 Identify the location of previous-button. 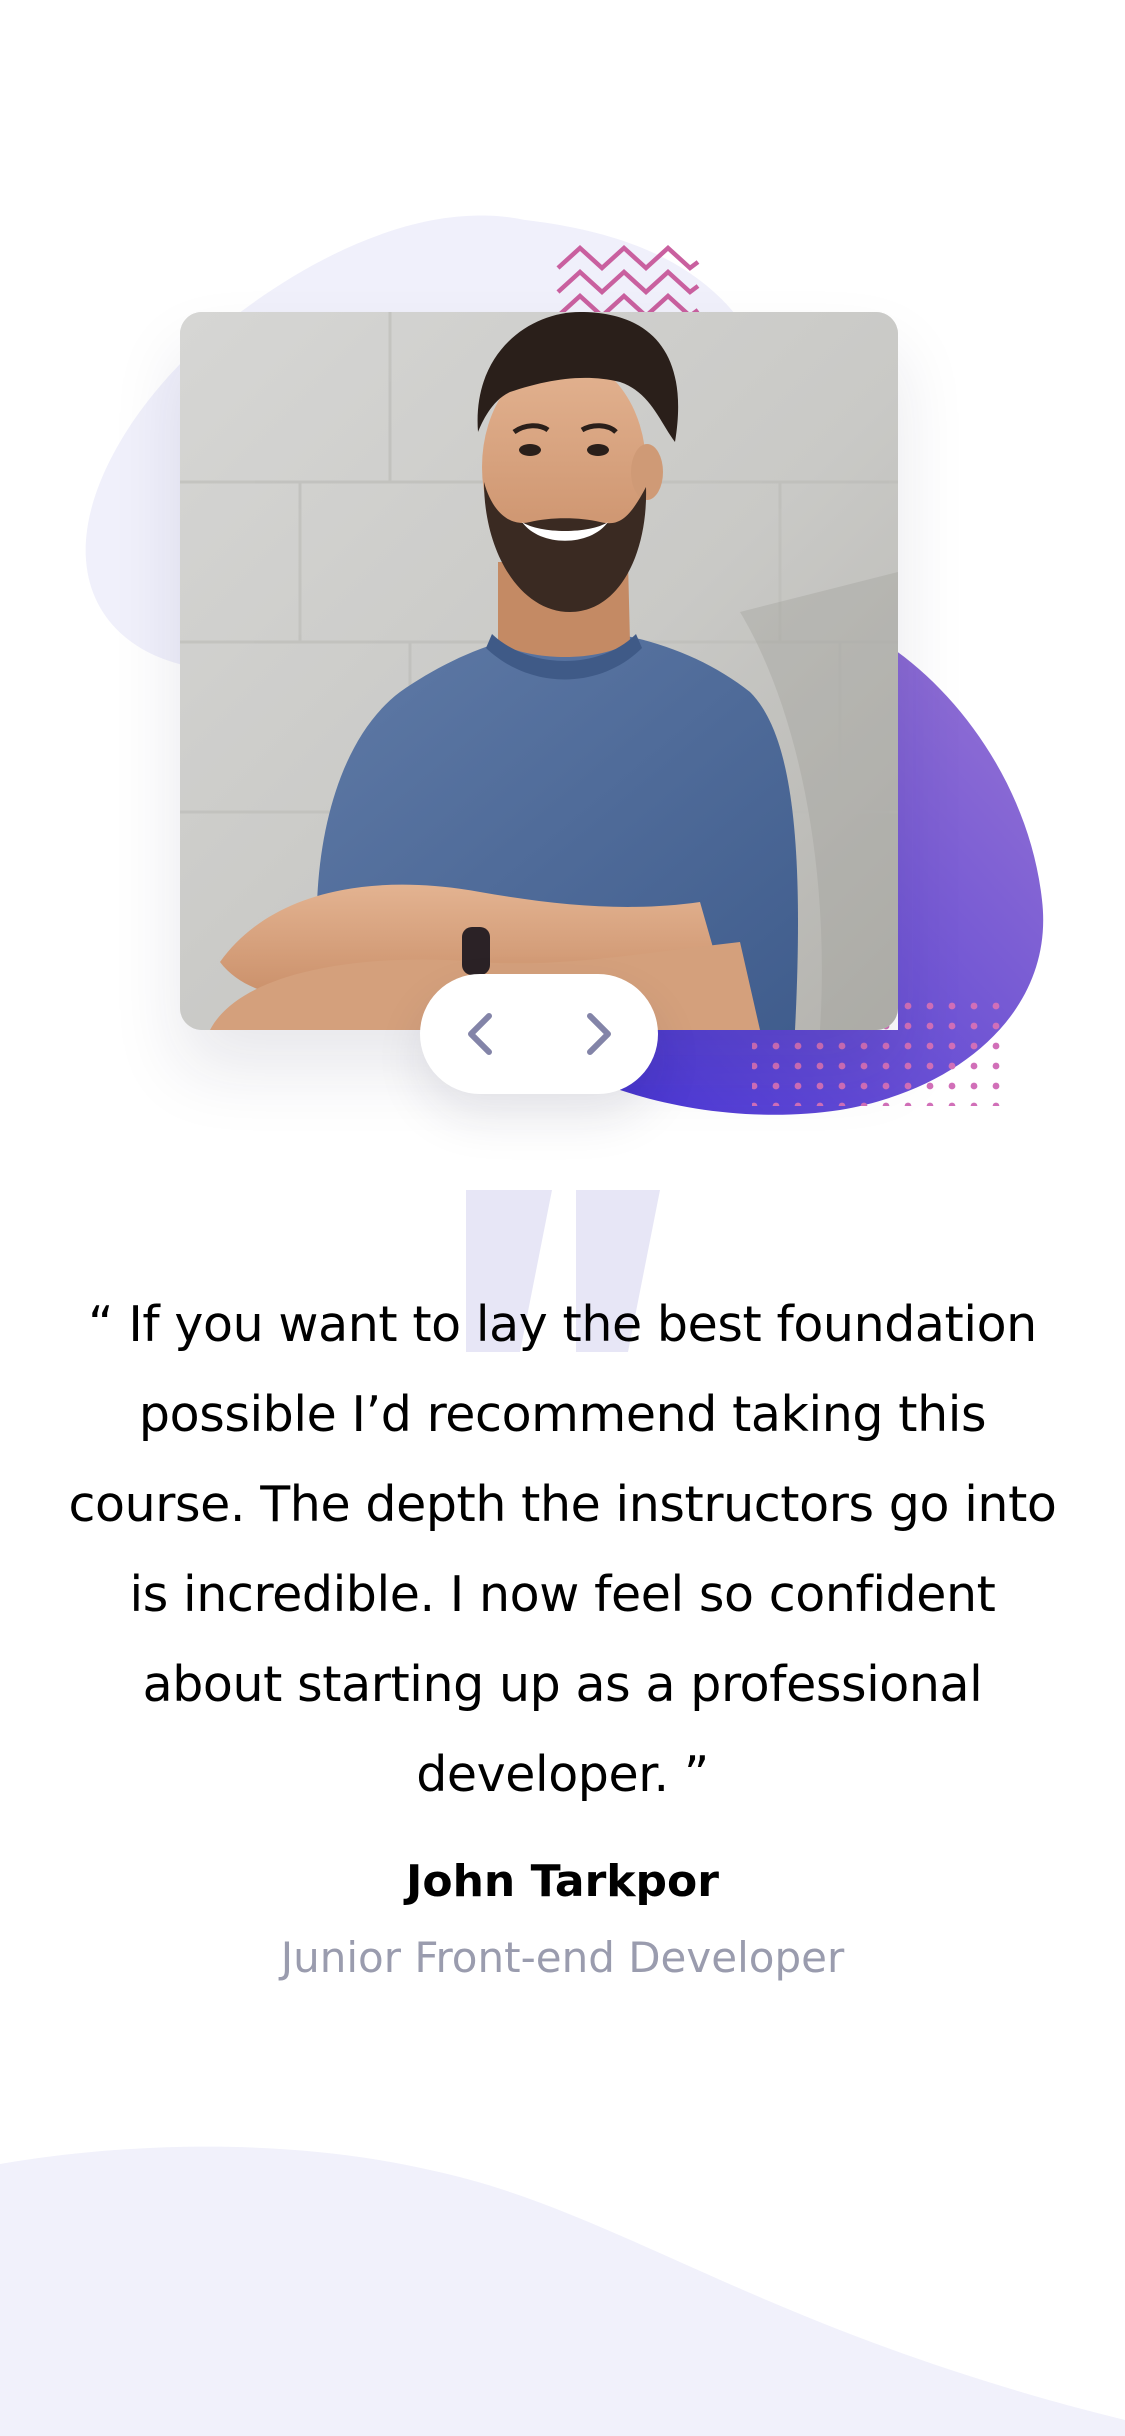
(479, 1034).